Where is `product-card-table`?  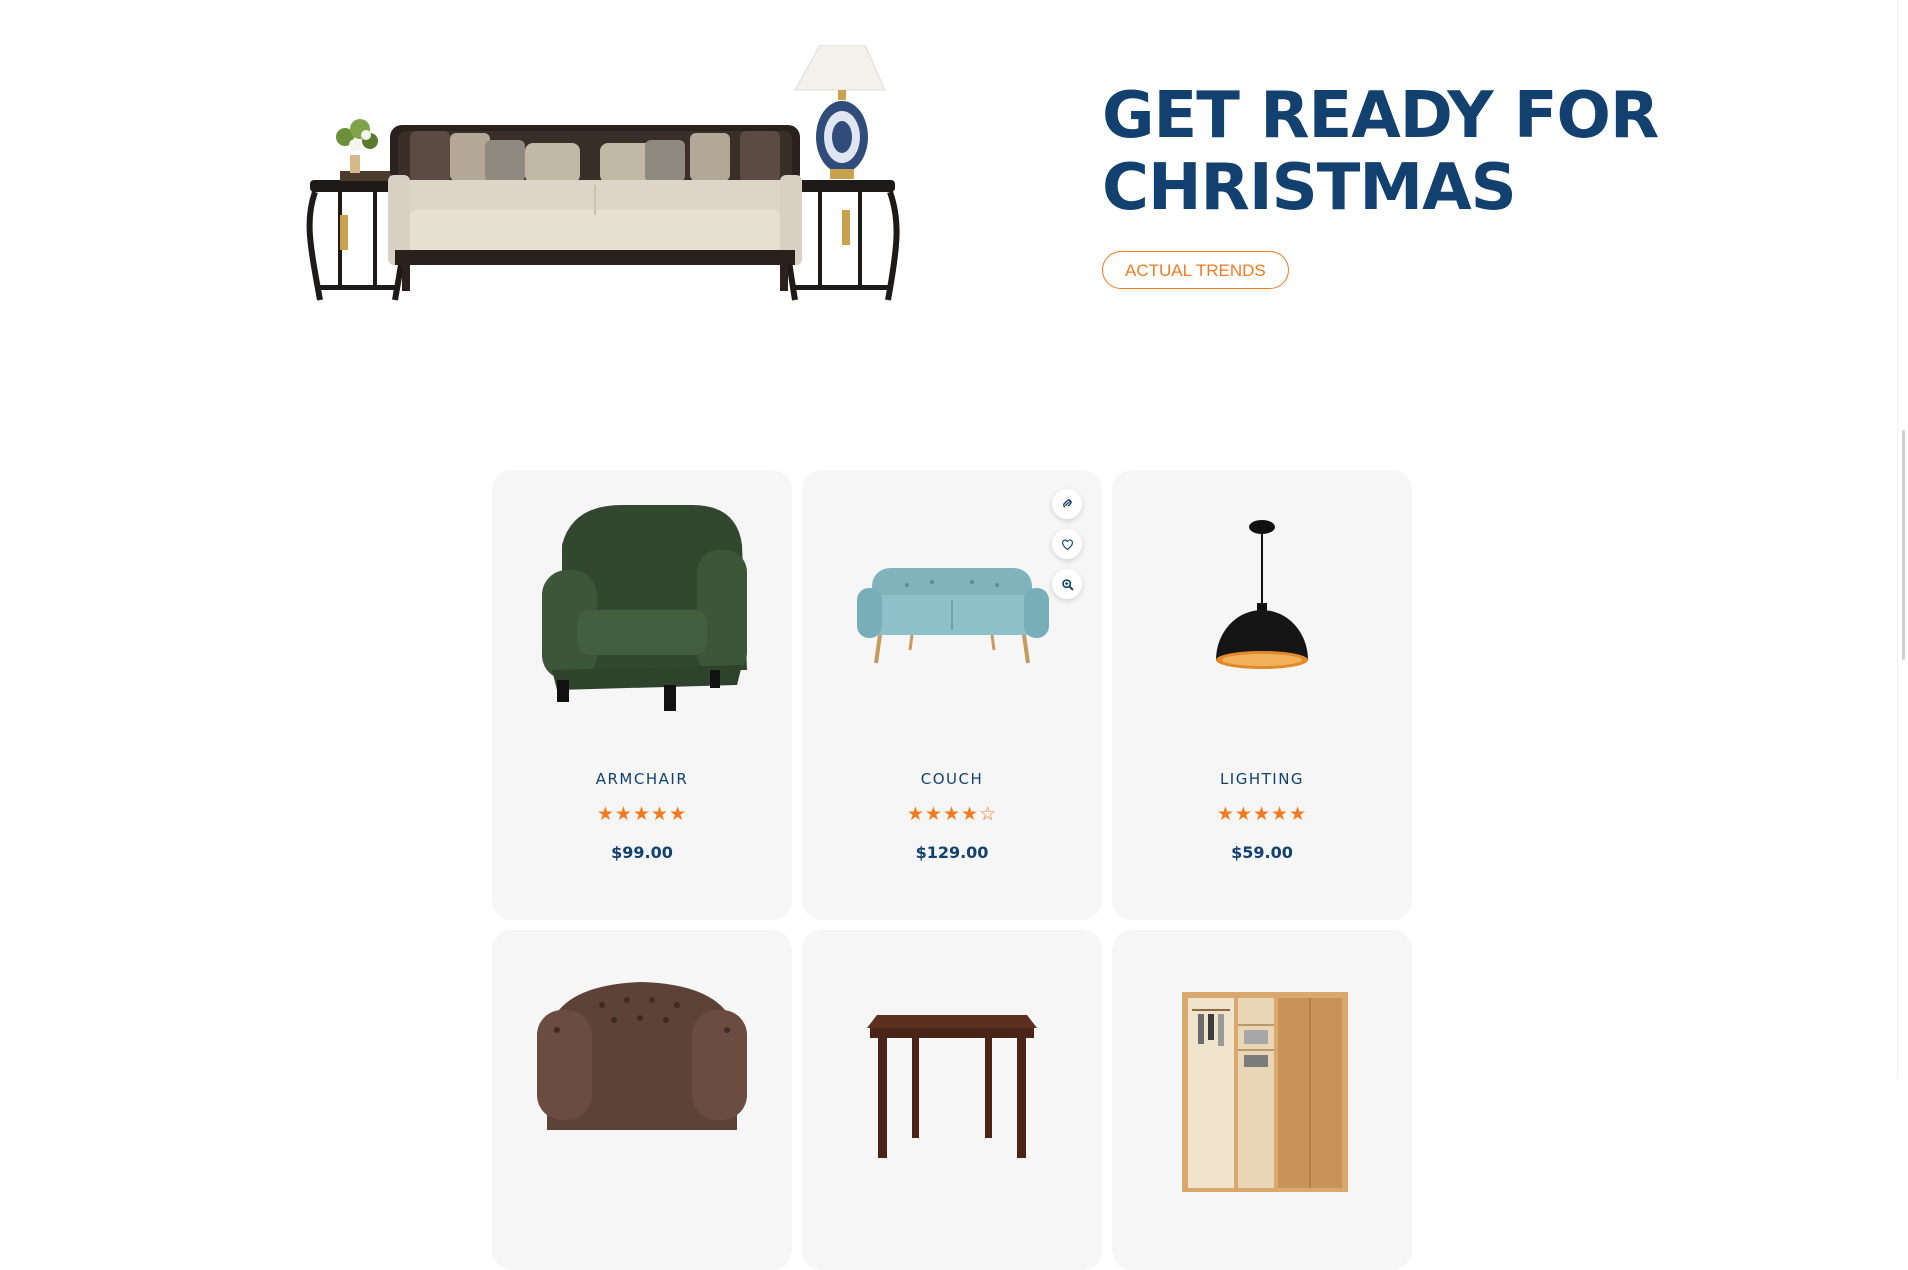 product-card-table is located at coordinates (952, 1100).